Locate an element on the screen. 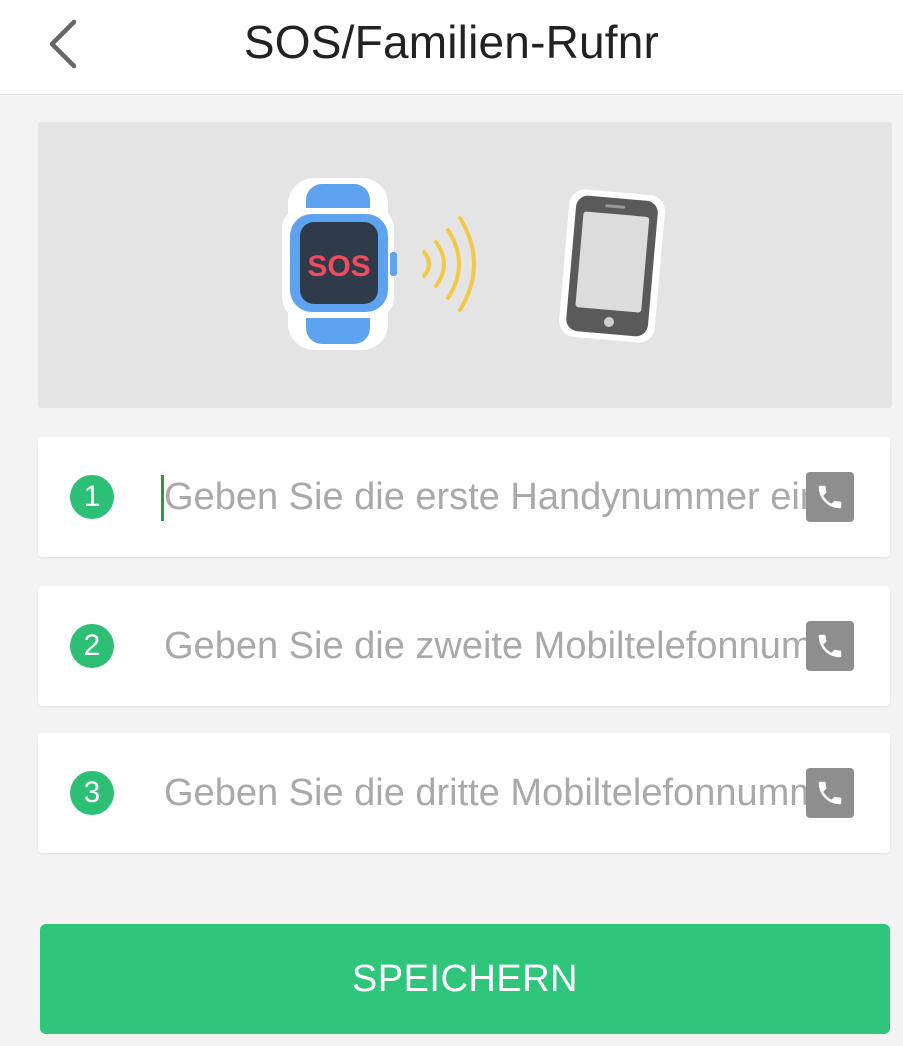 This screenshot has height=1046, width=903. watch-sos-label: SOS is located at coordinates (338, 266).